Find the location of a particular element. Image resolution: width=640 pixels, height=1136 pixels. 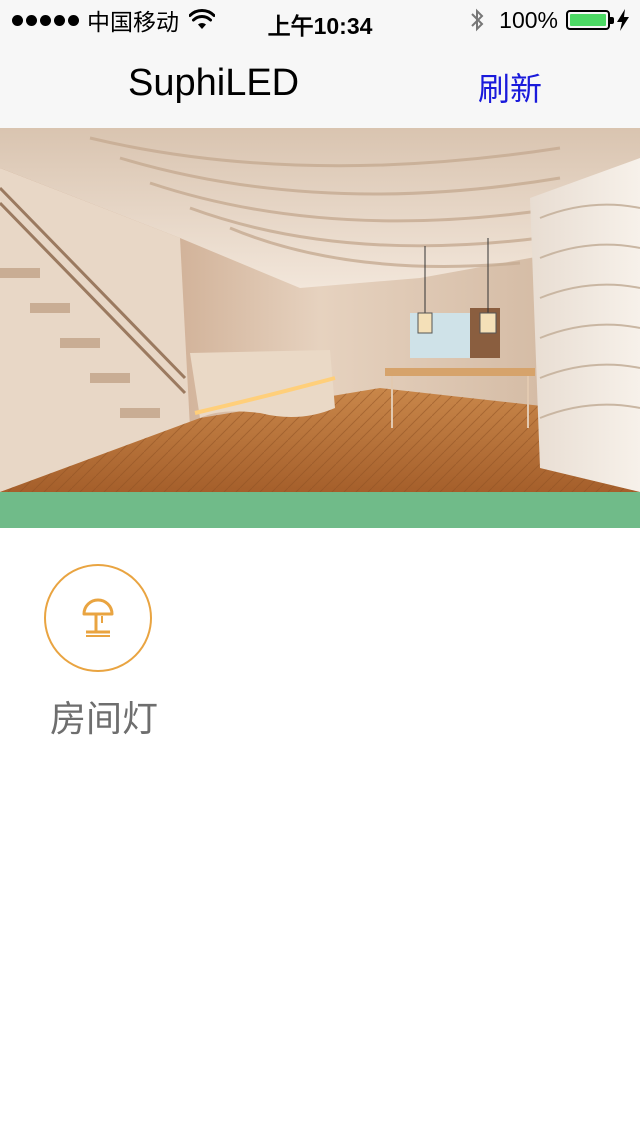

room-light-button is located at coordinates (98, 618).